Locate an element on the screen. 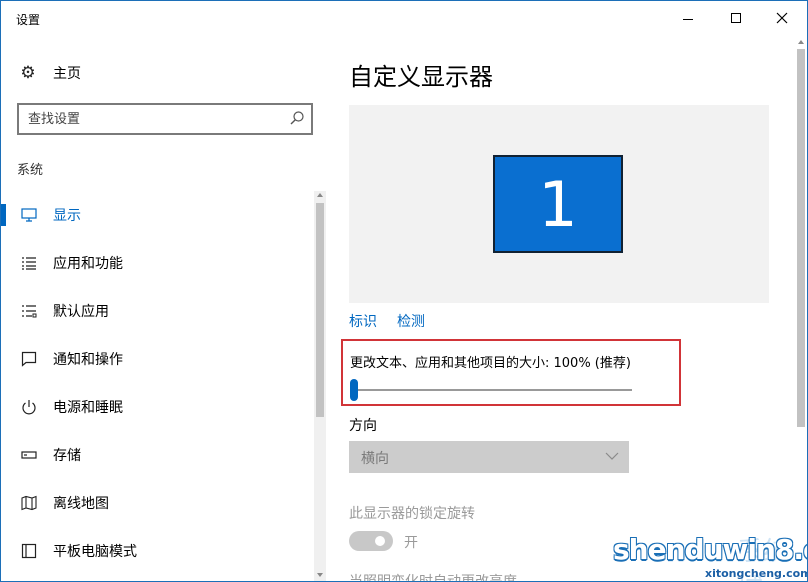  minimize-icon is located at coordinates (688, 19).